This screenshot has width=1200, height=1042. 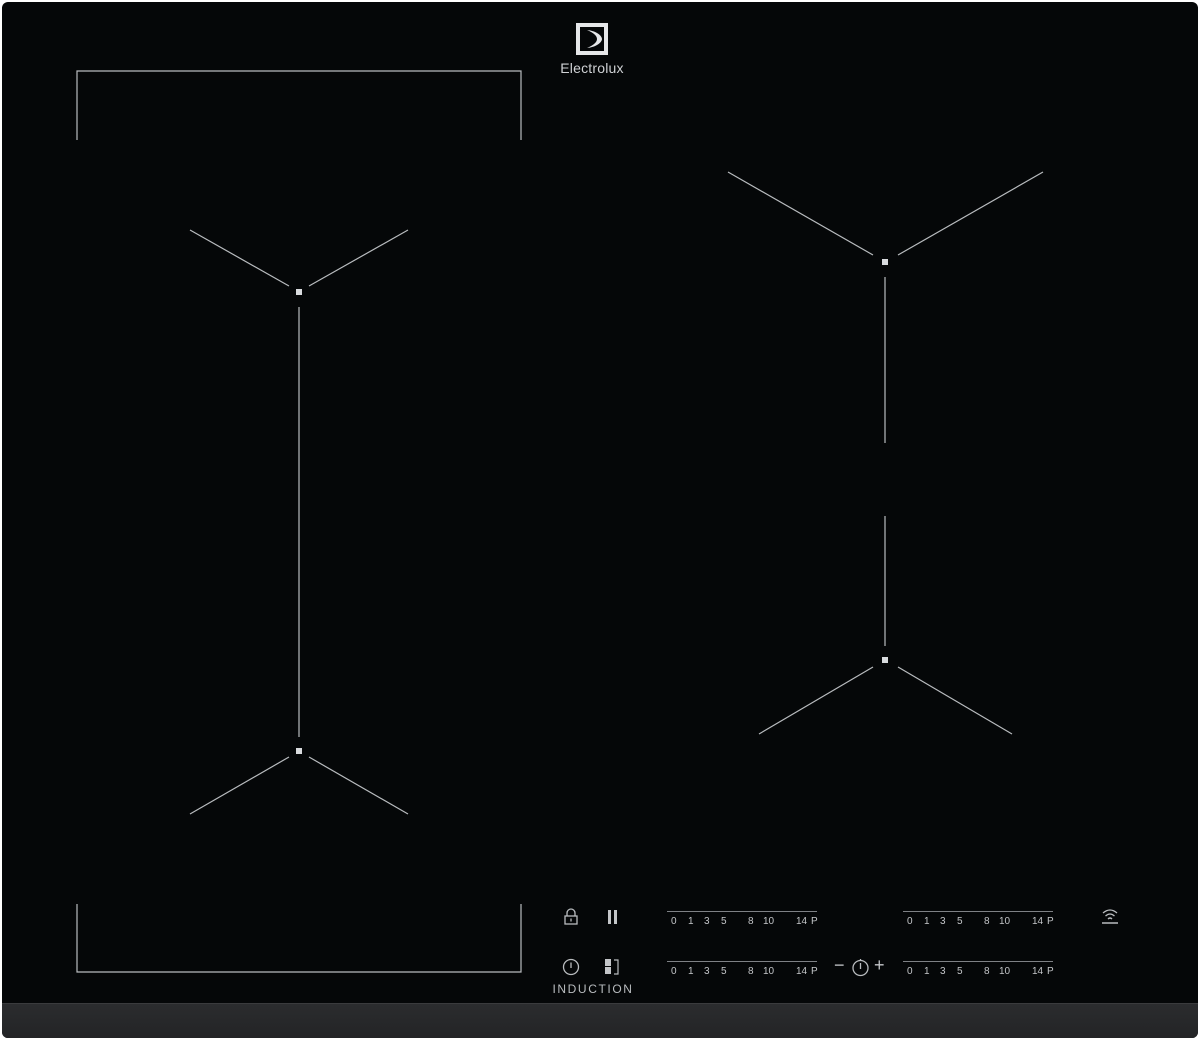 I want to click on brand-logo: Electrolux, so click(x=592, y=49).